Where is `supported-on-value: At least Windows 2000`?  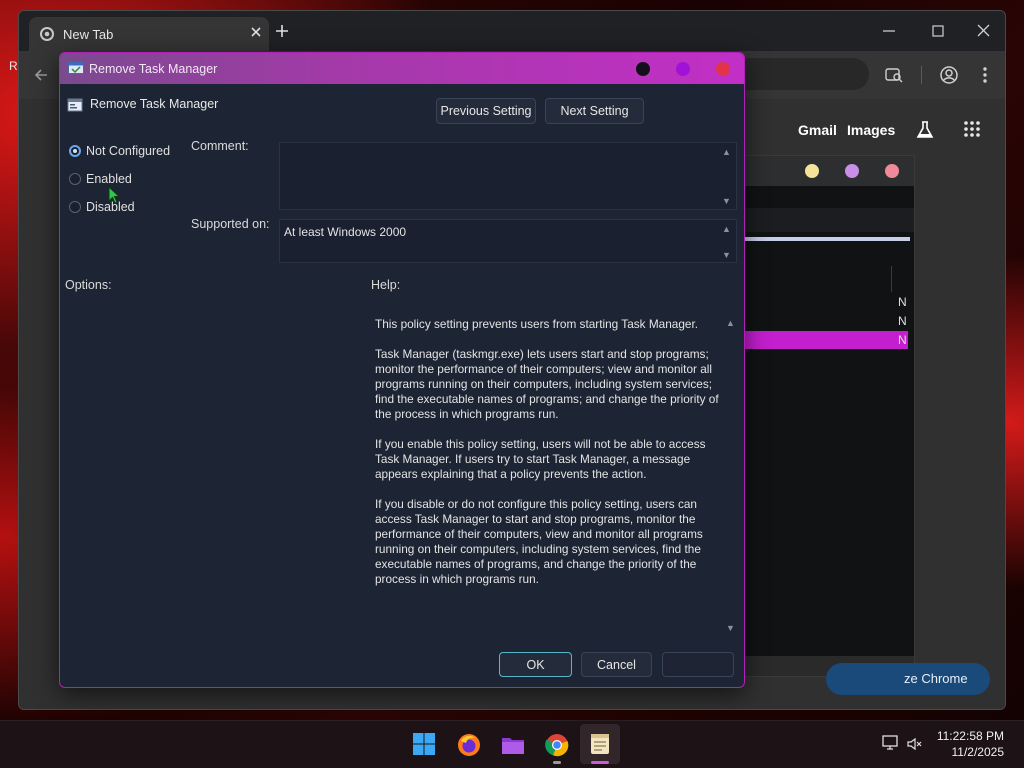
supported-on-value: At least Windows 2000 is located at coordinates (345, 232).